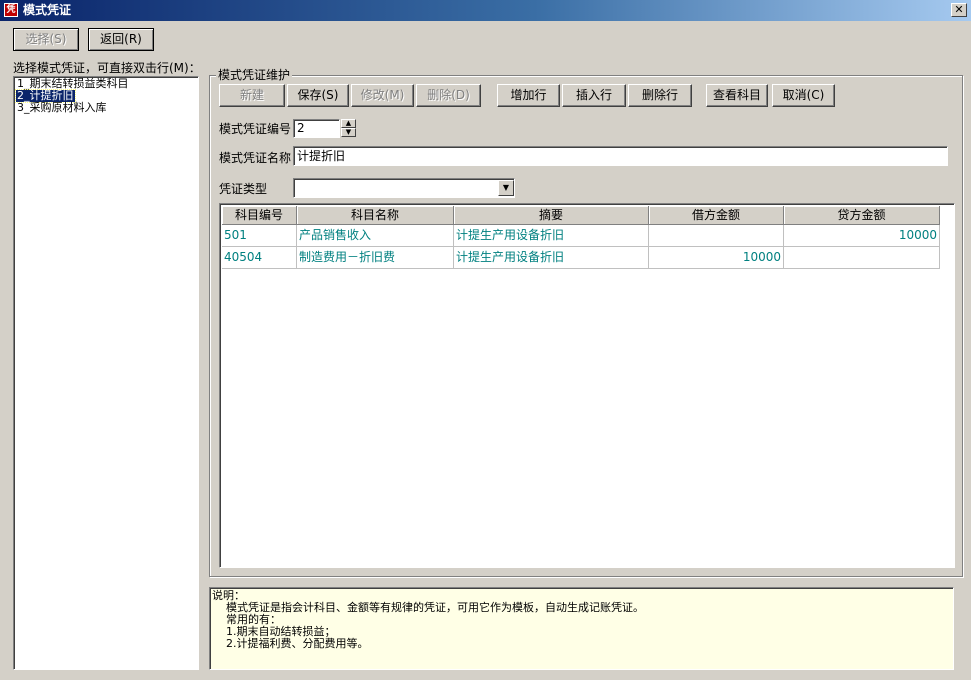 The width and height of the screenshot is (971, 680). What do you see at coordinates (716, 215) in the screenshot?
I see `col-header-debit: 借方金额` at bounding box center [716, 215].